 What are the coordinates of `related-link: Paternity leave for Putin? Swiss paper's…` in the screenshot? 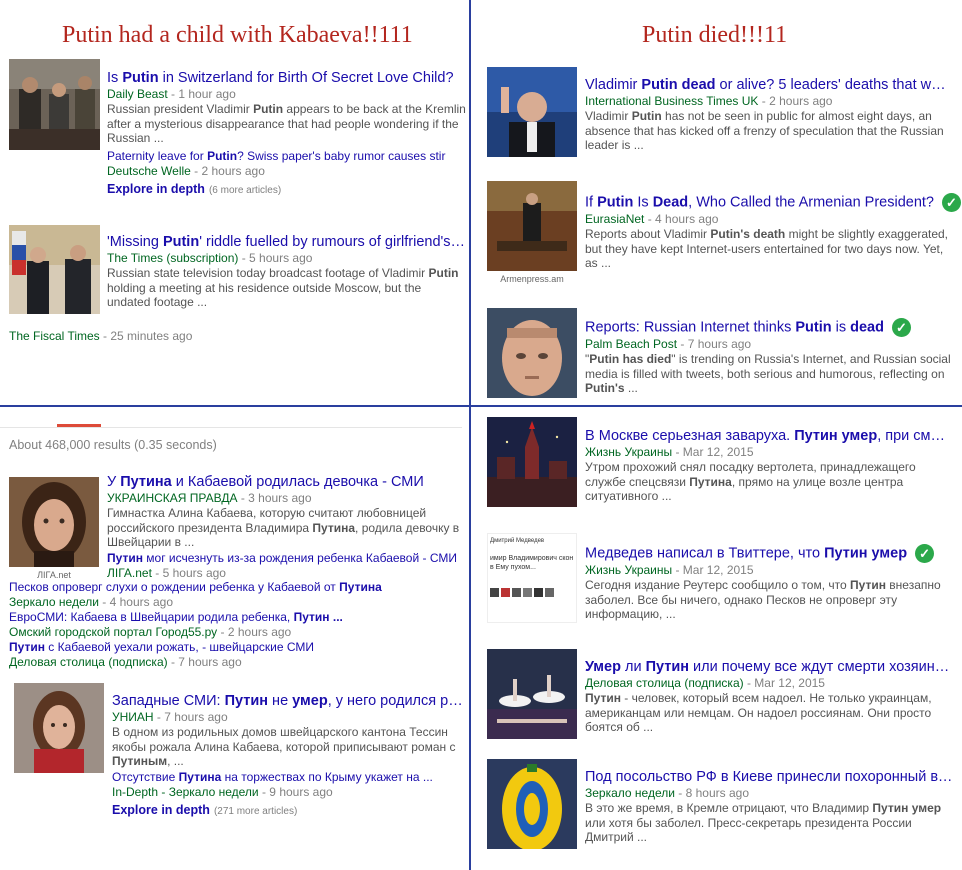 It's located at (287, 156).